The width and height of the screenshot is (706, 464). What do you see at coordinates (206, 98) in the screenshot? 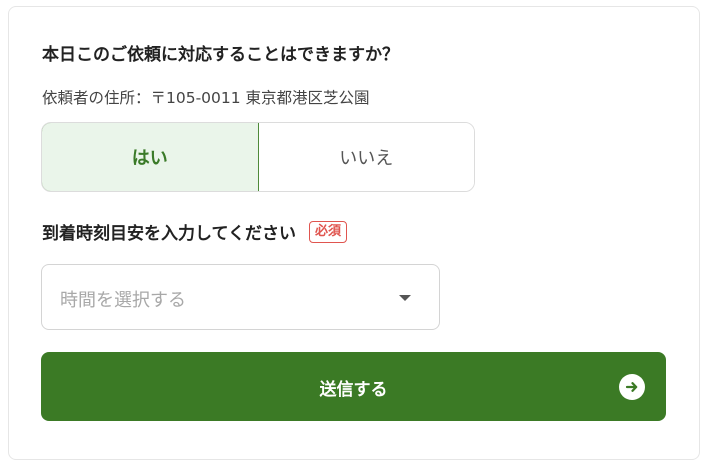
I see `requester-address: 依頼者の住所：〒105-0011 東京都港区芝公園` at bounding box center [206, 98].